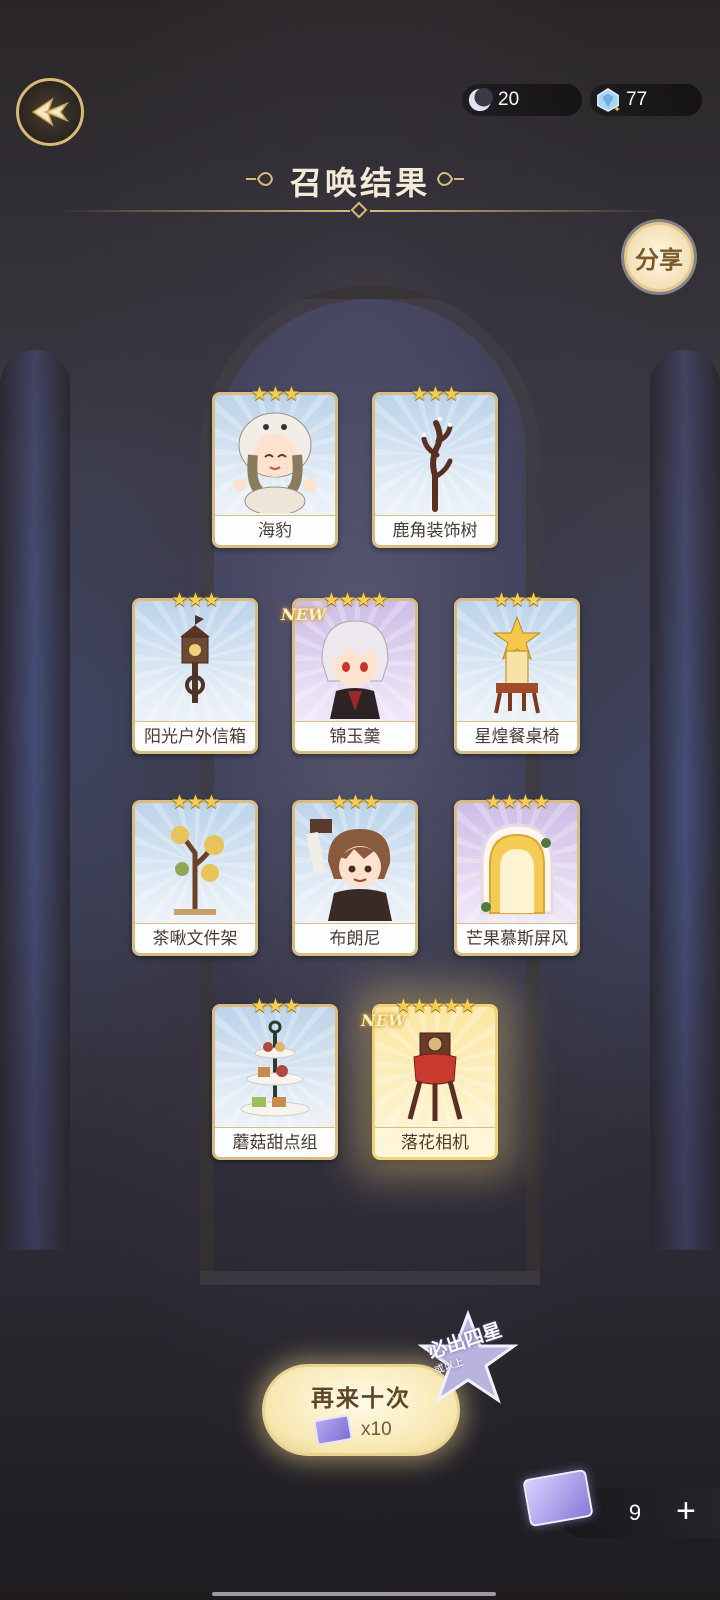 This screenshot has height=1600, width=720. I want to click on home-indicator, so click(354, 1594).